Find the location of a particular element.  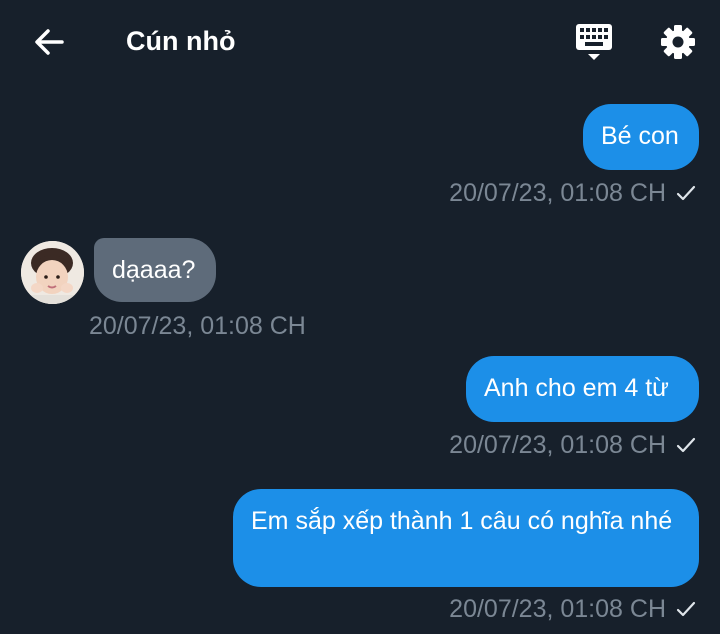

chat-header: Cún nhỏ is located at coordinates (360, 41).